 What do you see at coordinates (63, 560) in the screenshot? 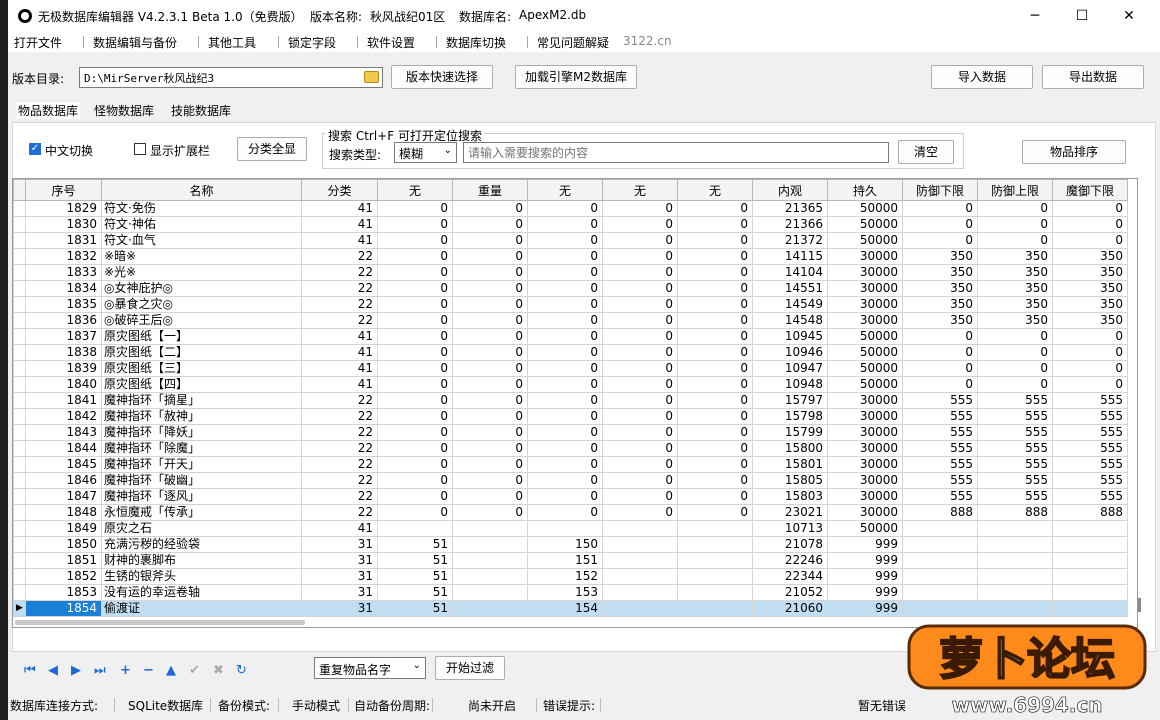
I see `cell-seq: 1851` at bounding box center [63, 560].